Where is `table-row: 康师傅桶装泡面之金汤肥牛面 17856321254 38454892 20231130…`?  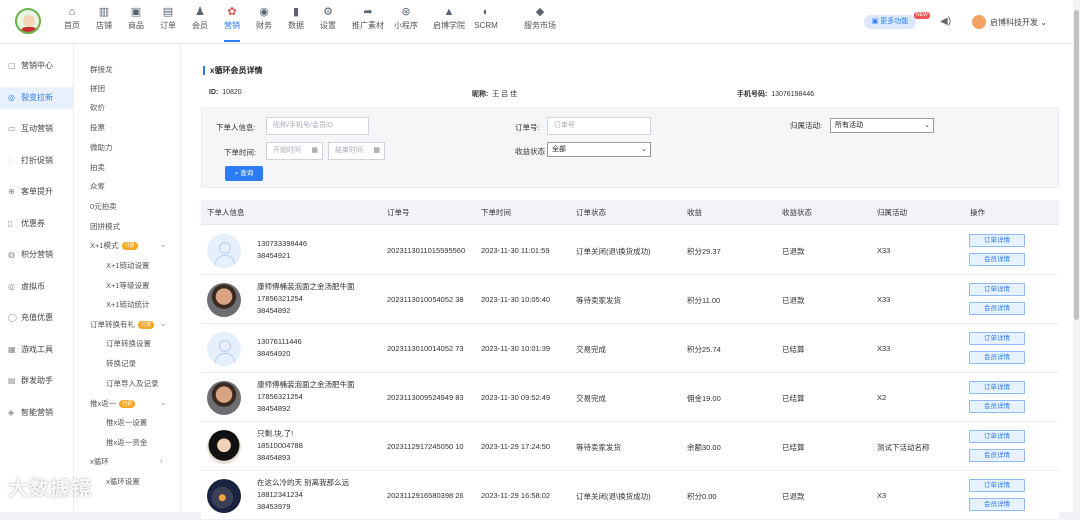 table-row: 康师傅桶装泡面之金汤肥牛面 17856321254 38454892 20231130… is located at coordinates (630, 397).